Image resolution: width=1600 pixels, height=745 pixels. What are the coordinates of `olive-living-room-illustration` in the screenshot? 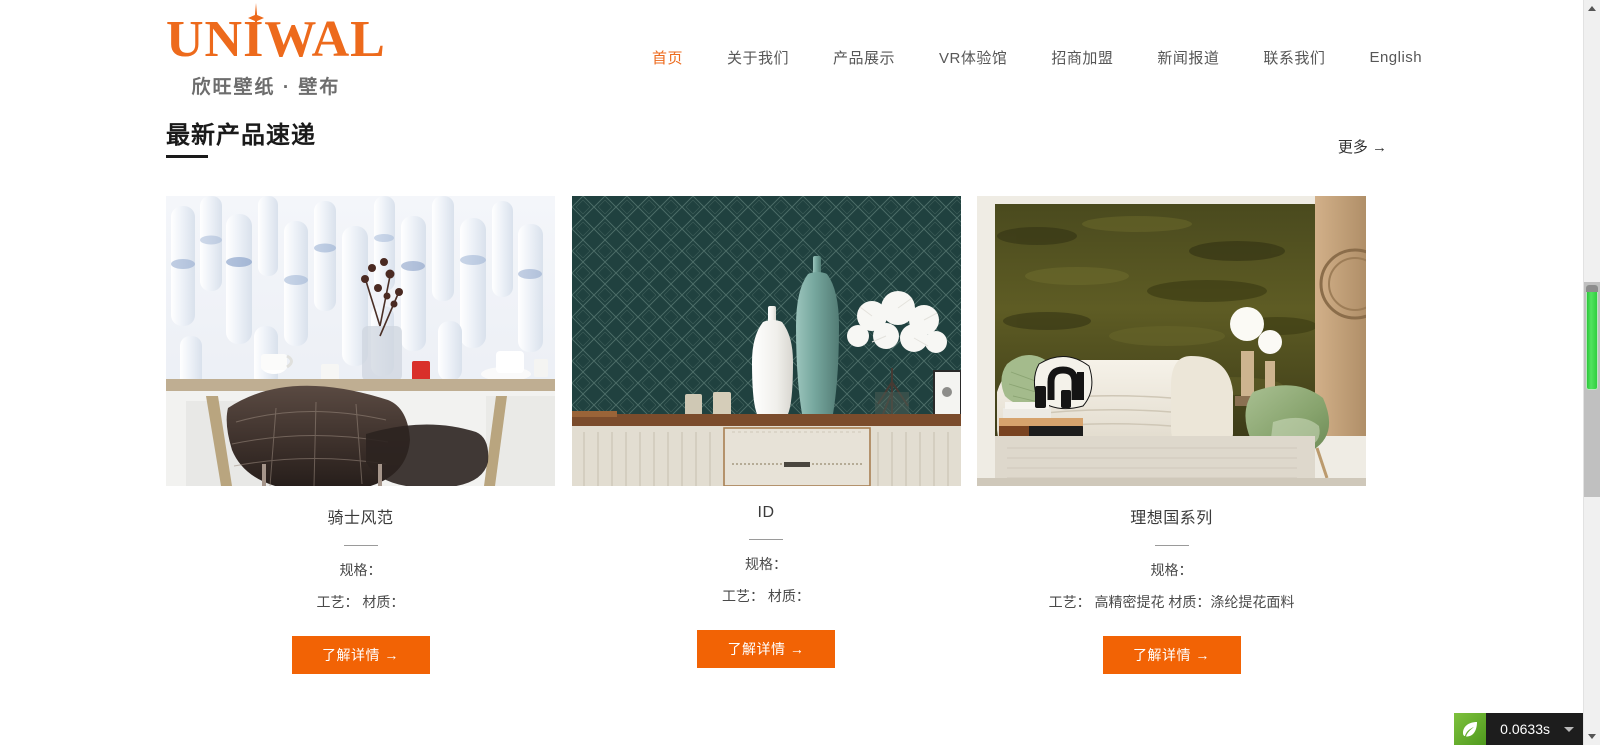 It's located at (1171, 341).